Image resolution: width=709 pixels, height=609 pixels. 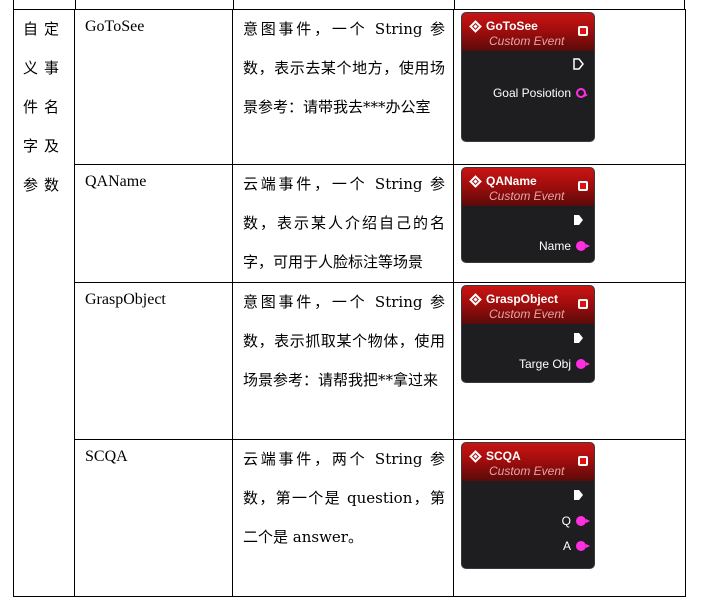 I want to click on node-title: QAName, so click(x=511, y=181).